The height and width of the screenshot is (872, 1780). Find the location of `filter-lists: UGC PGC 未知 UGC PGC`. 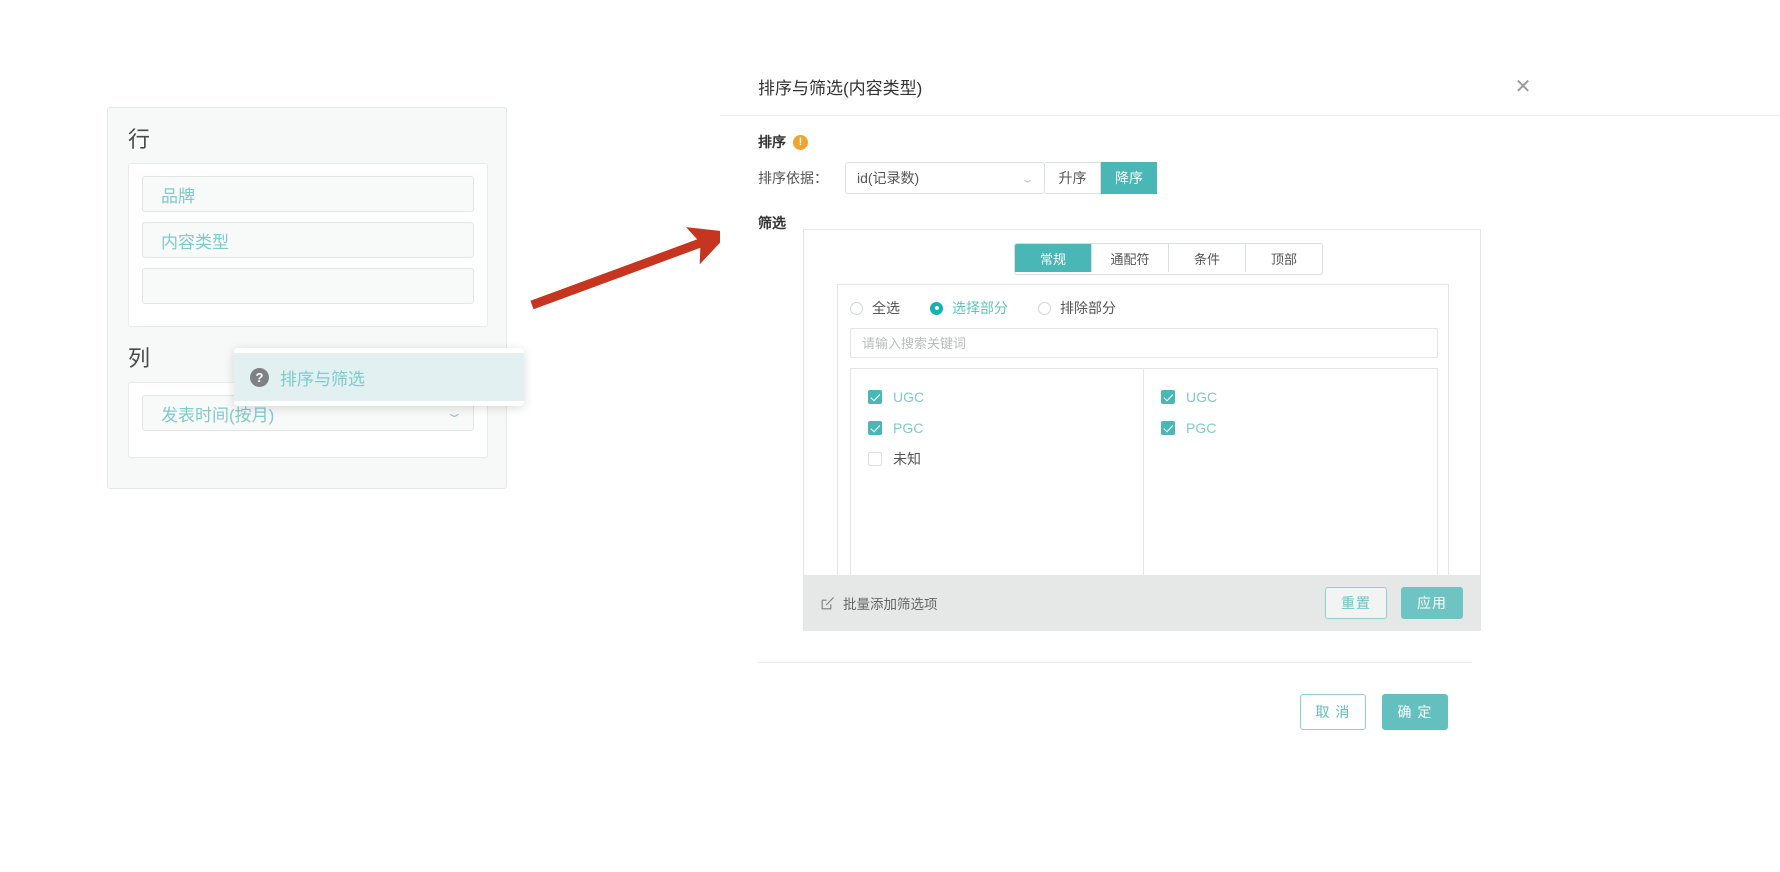

filter-lists: UGC PGC 未知 UGC PGC is located at coordinates (1144, 484).